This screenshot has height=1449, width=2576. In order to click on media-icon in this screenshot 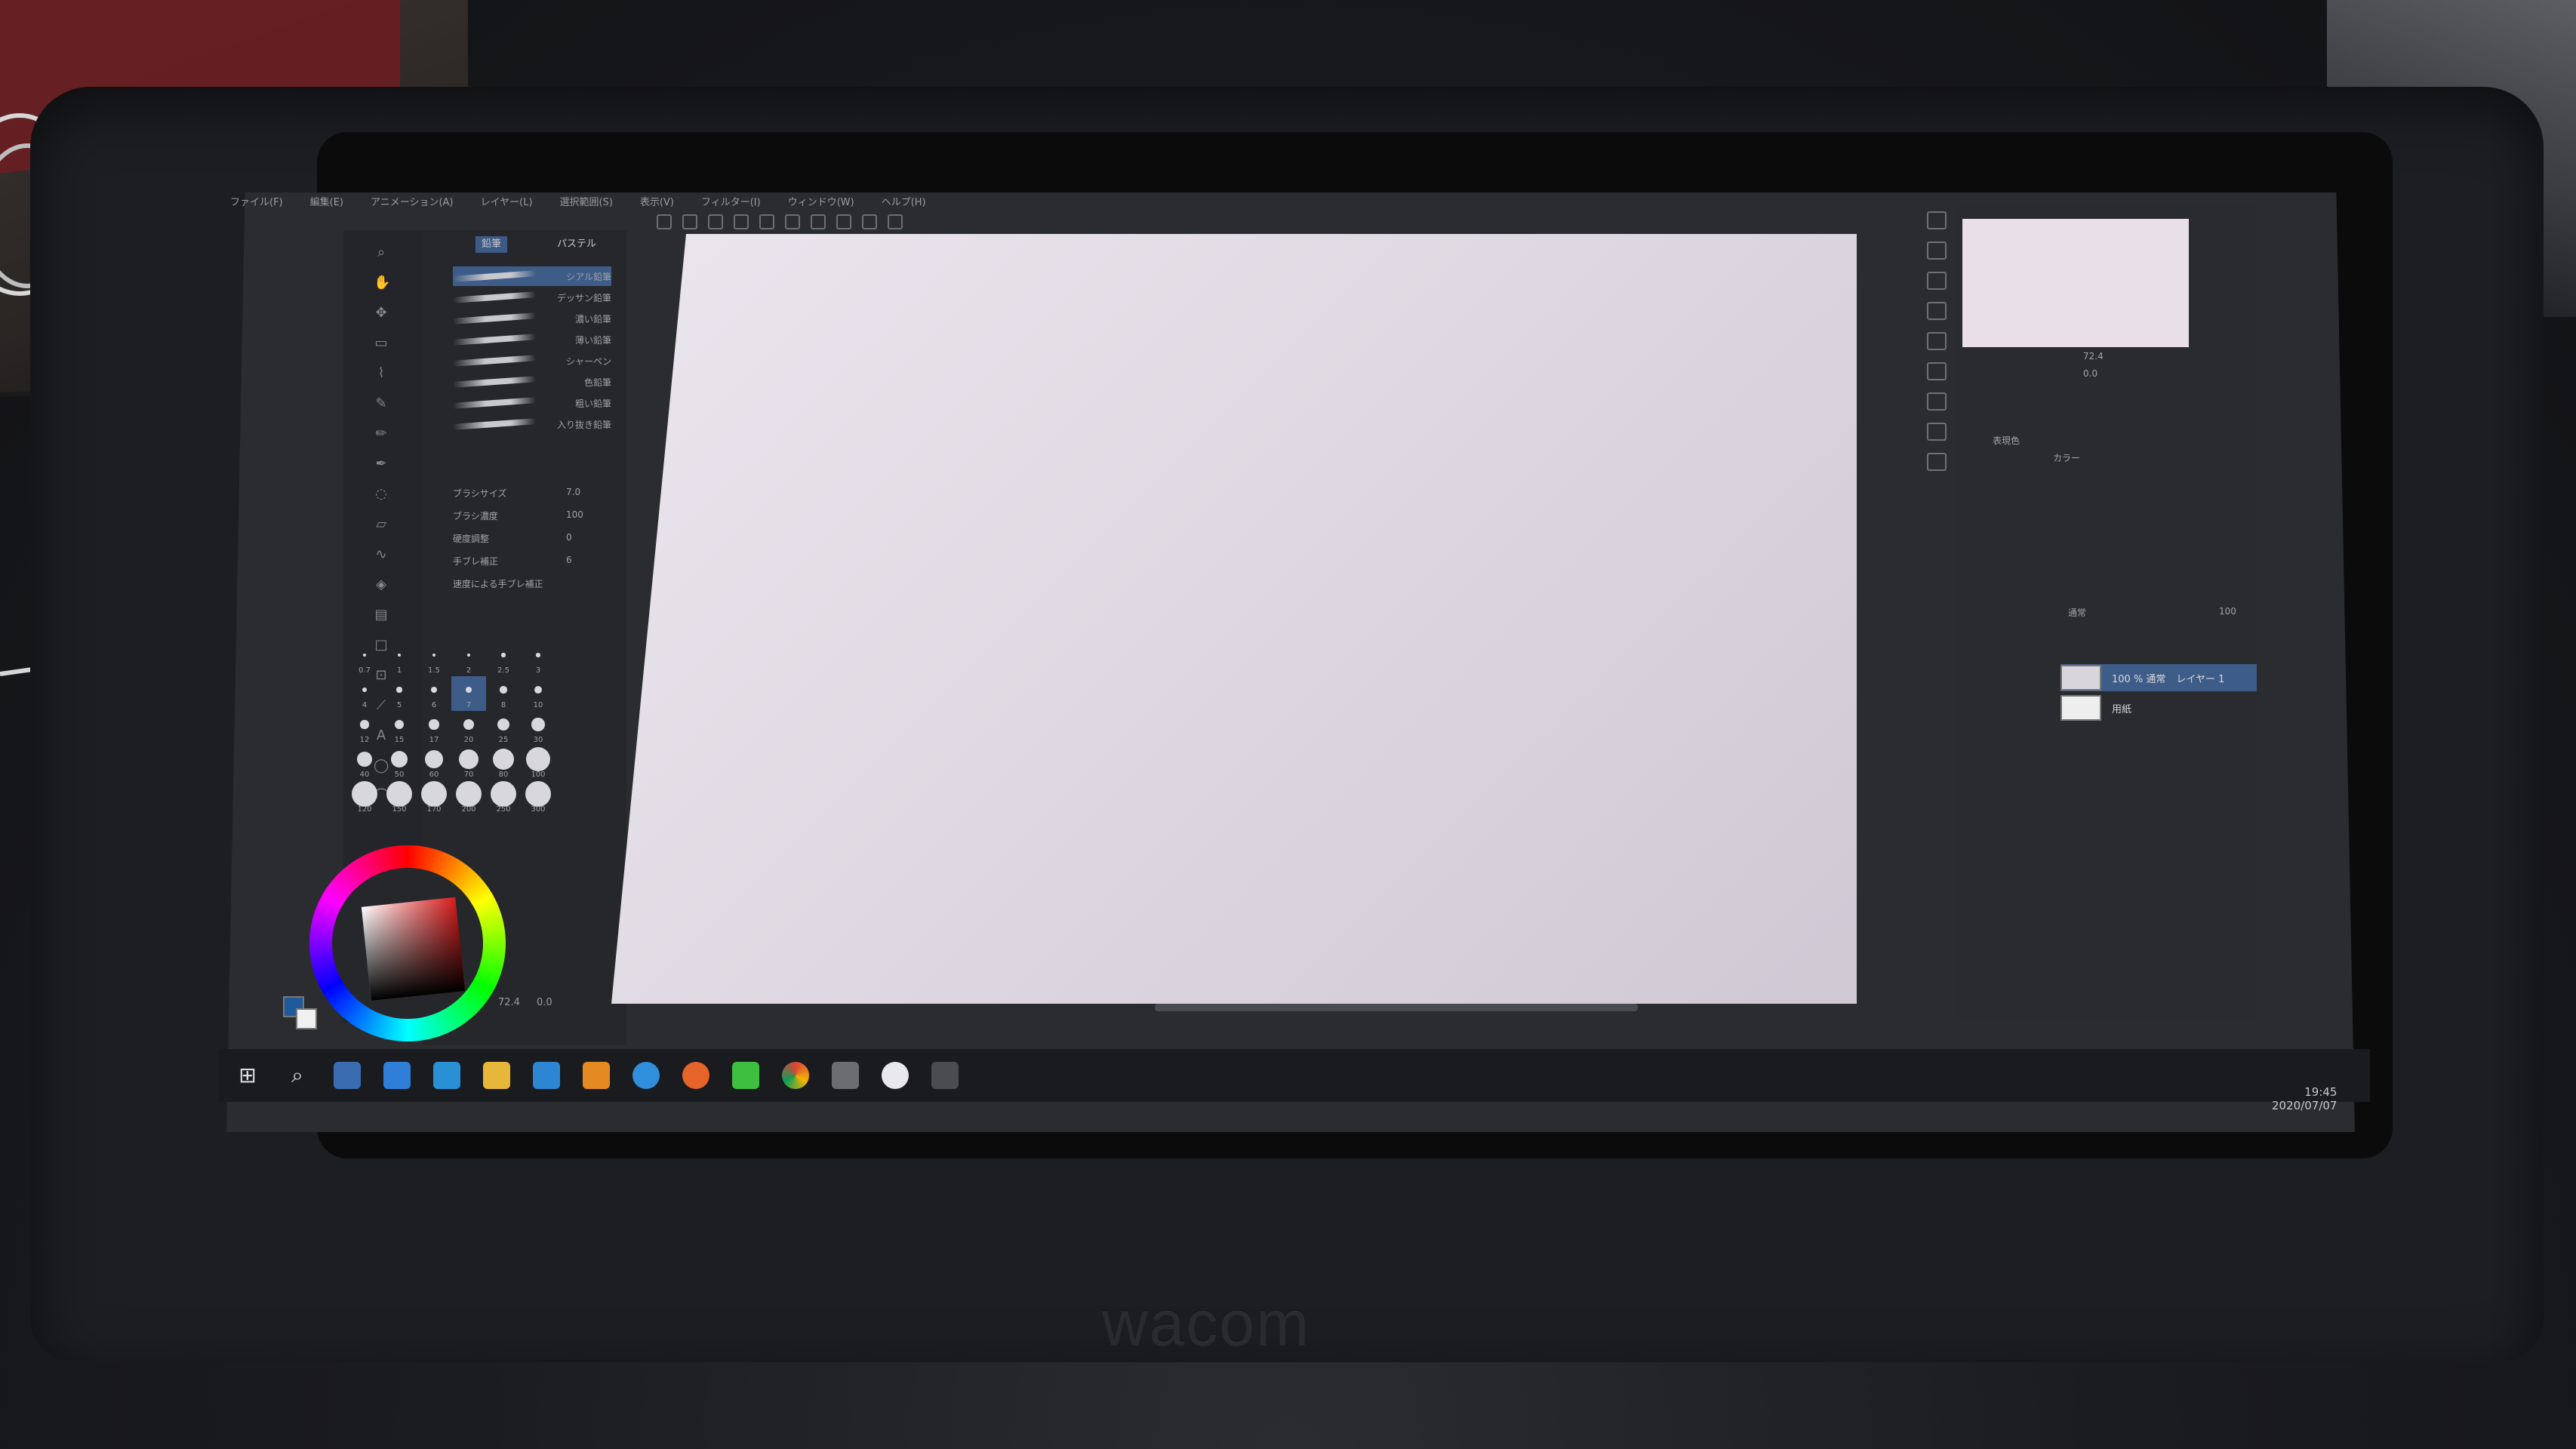, I will do `click(596, 1075)`.